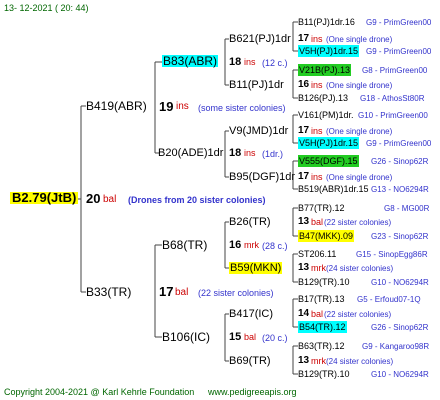  What do you see at coordinates (190, 153) in the screenshot?
I see `gen2-node-label: B20(ADE)1dr` at bounding box center [190, 153].